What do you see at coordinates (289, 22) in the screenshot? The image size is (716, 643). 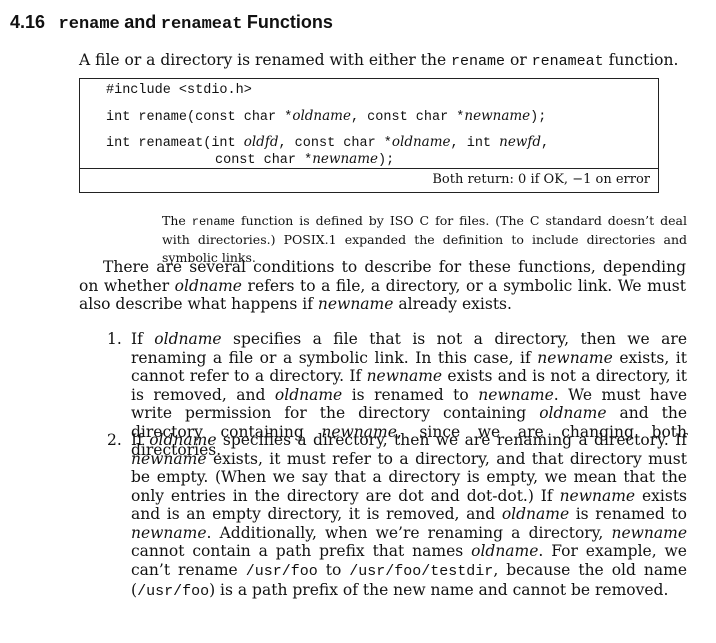 I see `heading-functions-word: Functions` at bounding box center [289, 22].